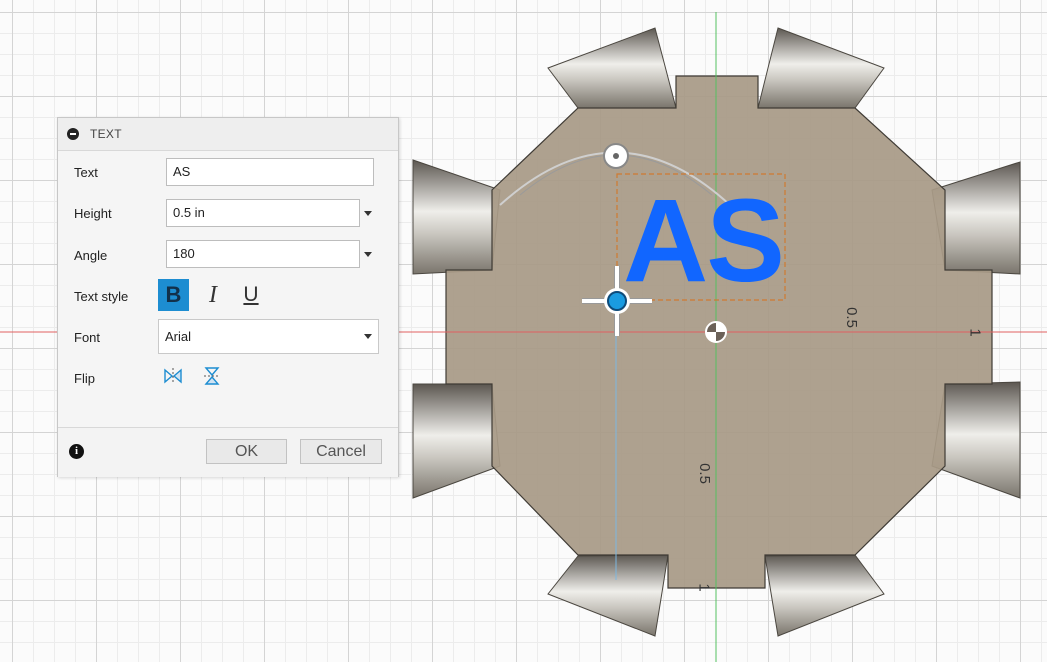 This screenshot has width=1047, height=662. Describe the element at coordinates (263, 254) in the screenshot. I see `angle-input: 180` at that location.